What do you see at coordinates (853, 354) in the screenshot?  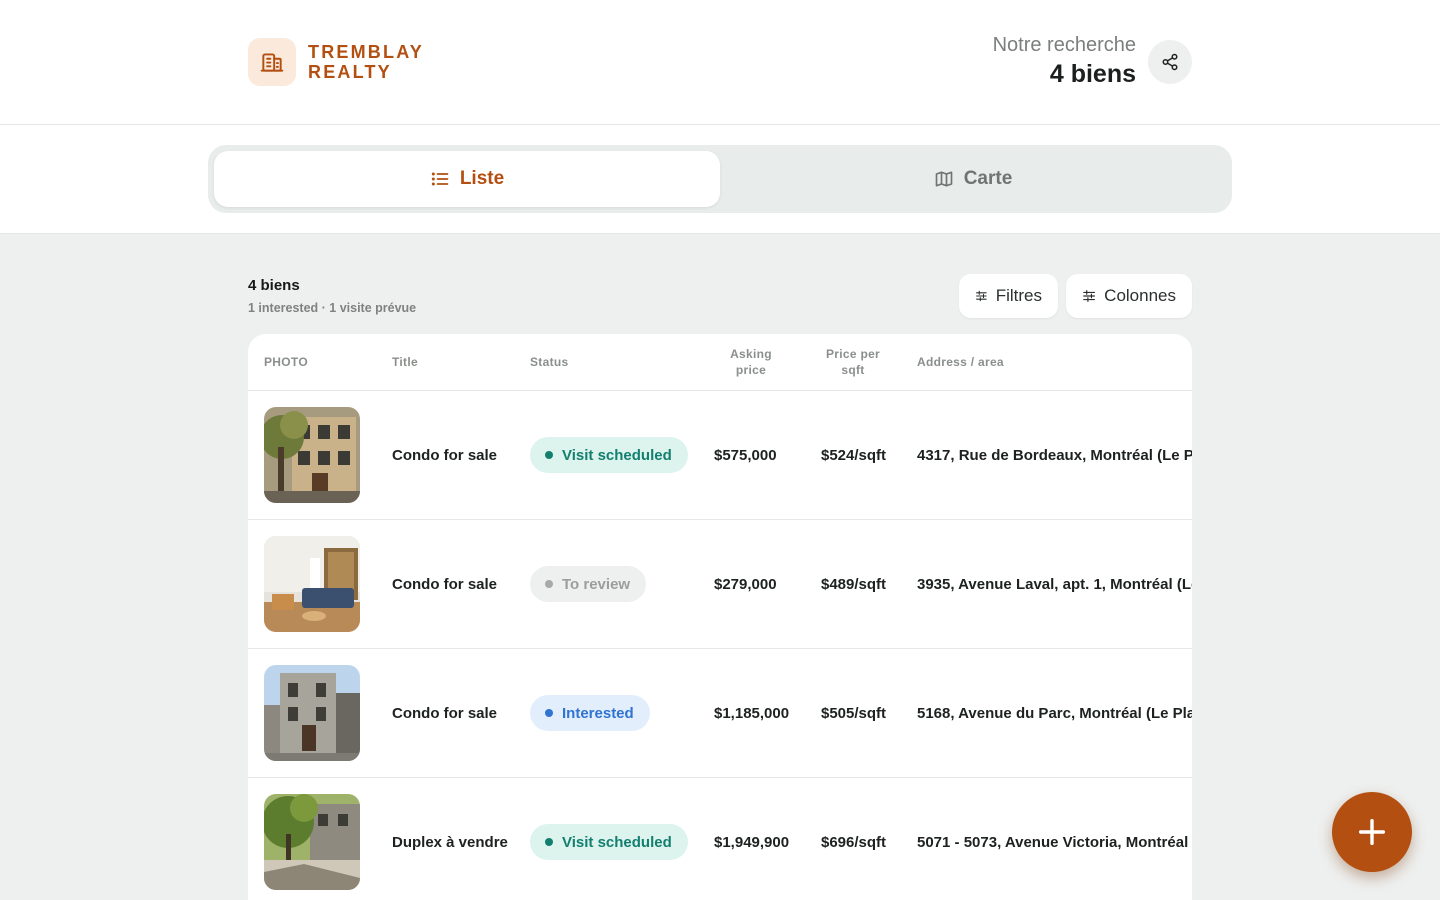 I see `col-price-per-sqft-line-1: Price per` at bounding box center [853, 354].